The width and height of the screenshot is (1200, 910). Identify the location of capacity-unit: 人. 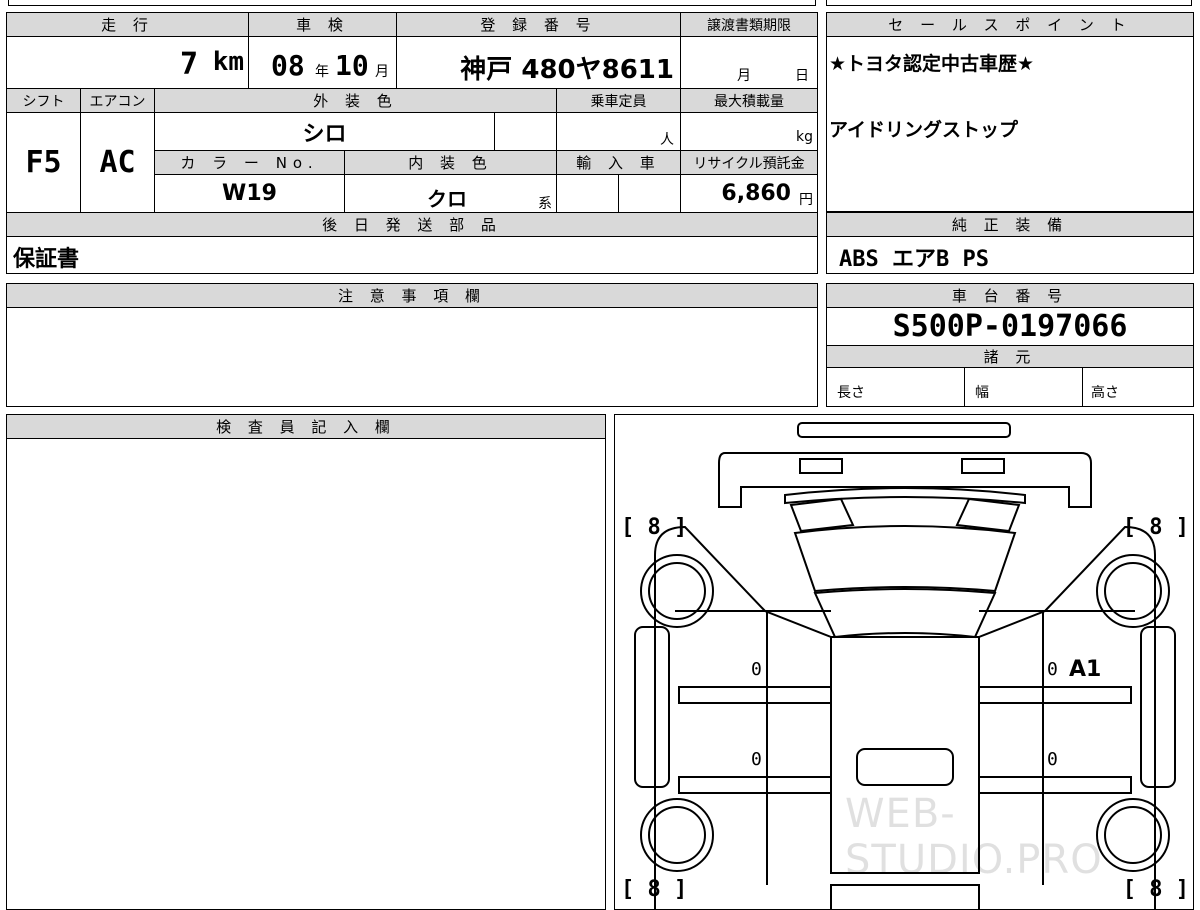
(667, 140).